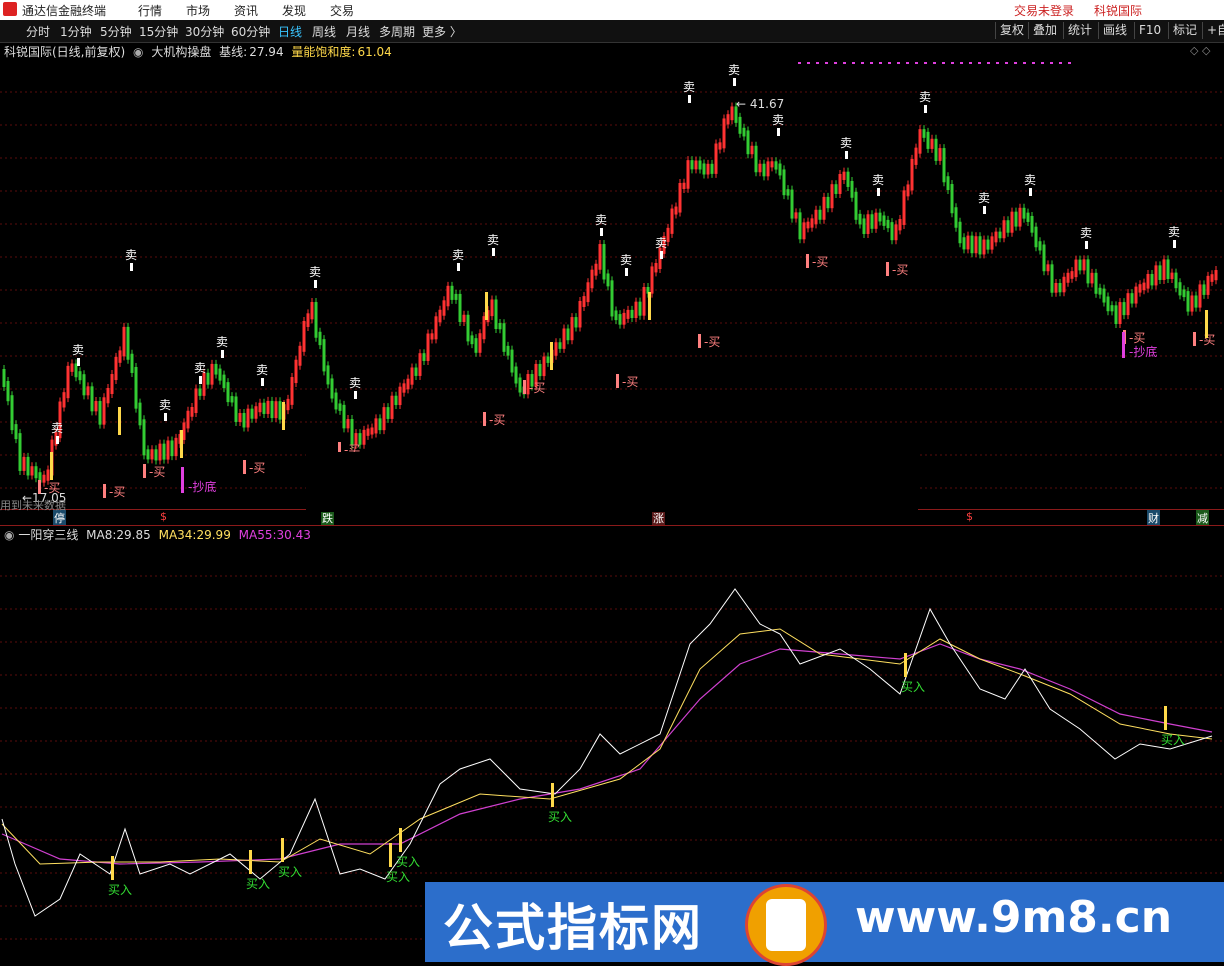  I want to click on f10-button: F10, so click(1149, 30).